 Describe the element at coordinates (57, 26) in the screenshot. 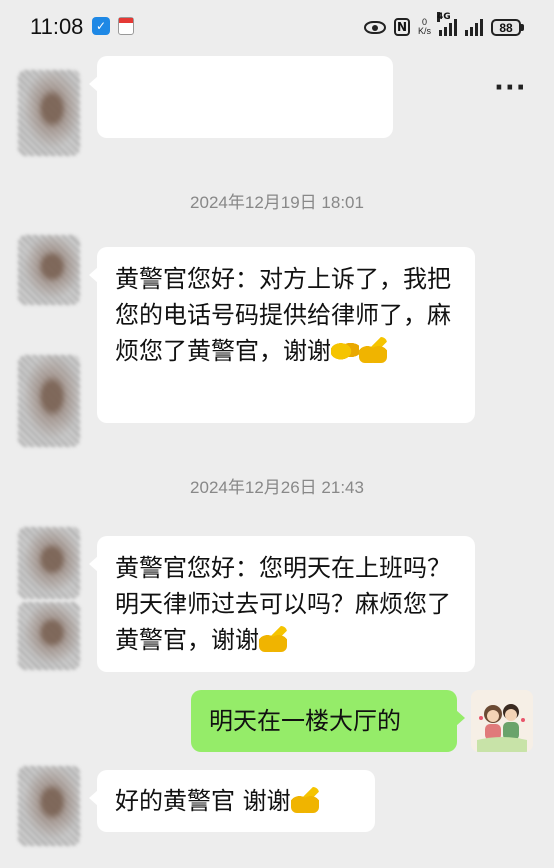

I see `status-time: 11:08` at that location.